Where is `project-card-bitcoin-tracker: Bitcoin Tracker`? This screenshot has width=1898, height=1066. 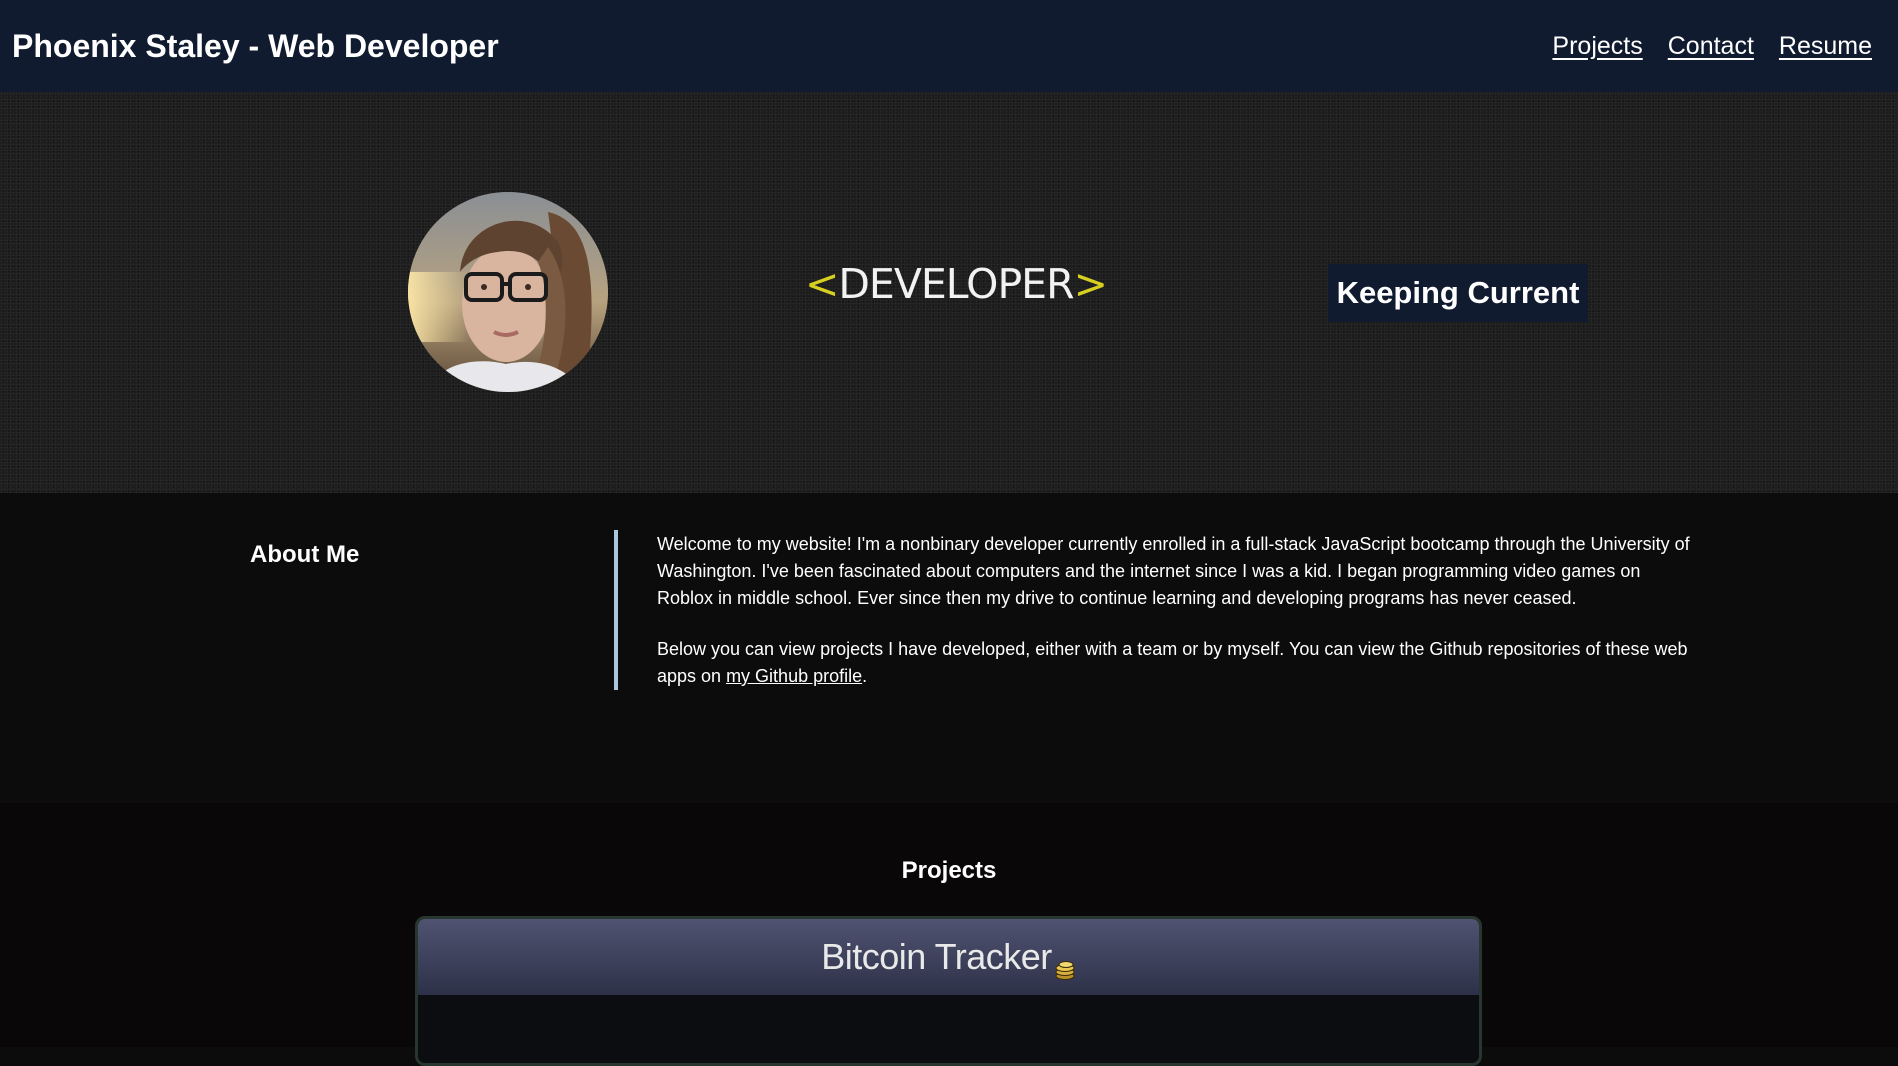 project-card-bitcoin-tracker: Bitcoin Tracker is located at coordinates (948, 991).